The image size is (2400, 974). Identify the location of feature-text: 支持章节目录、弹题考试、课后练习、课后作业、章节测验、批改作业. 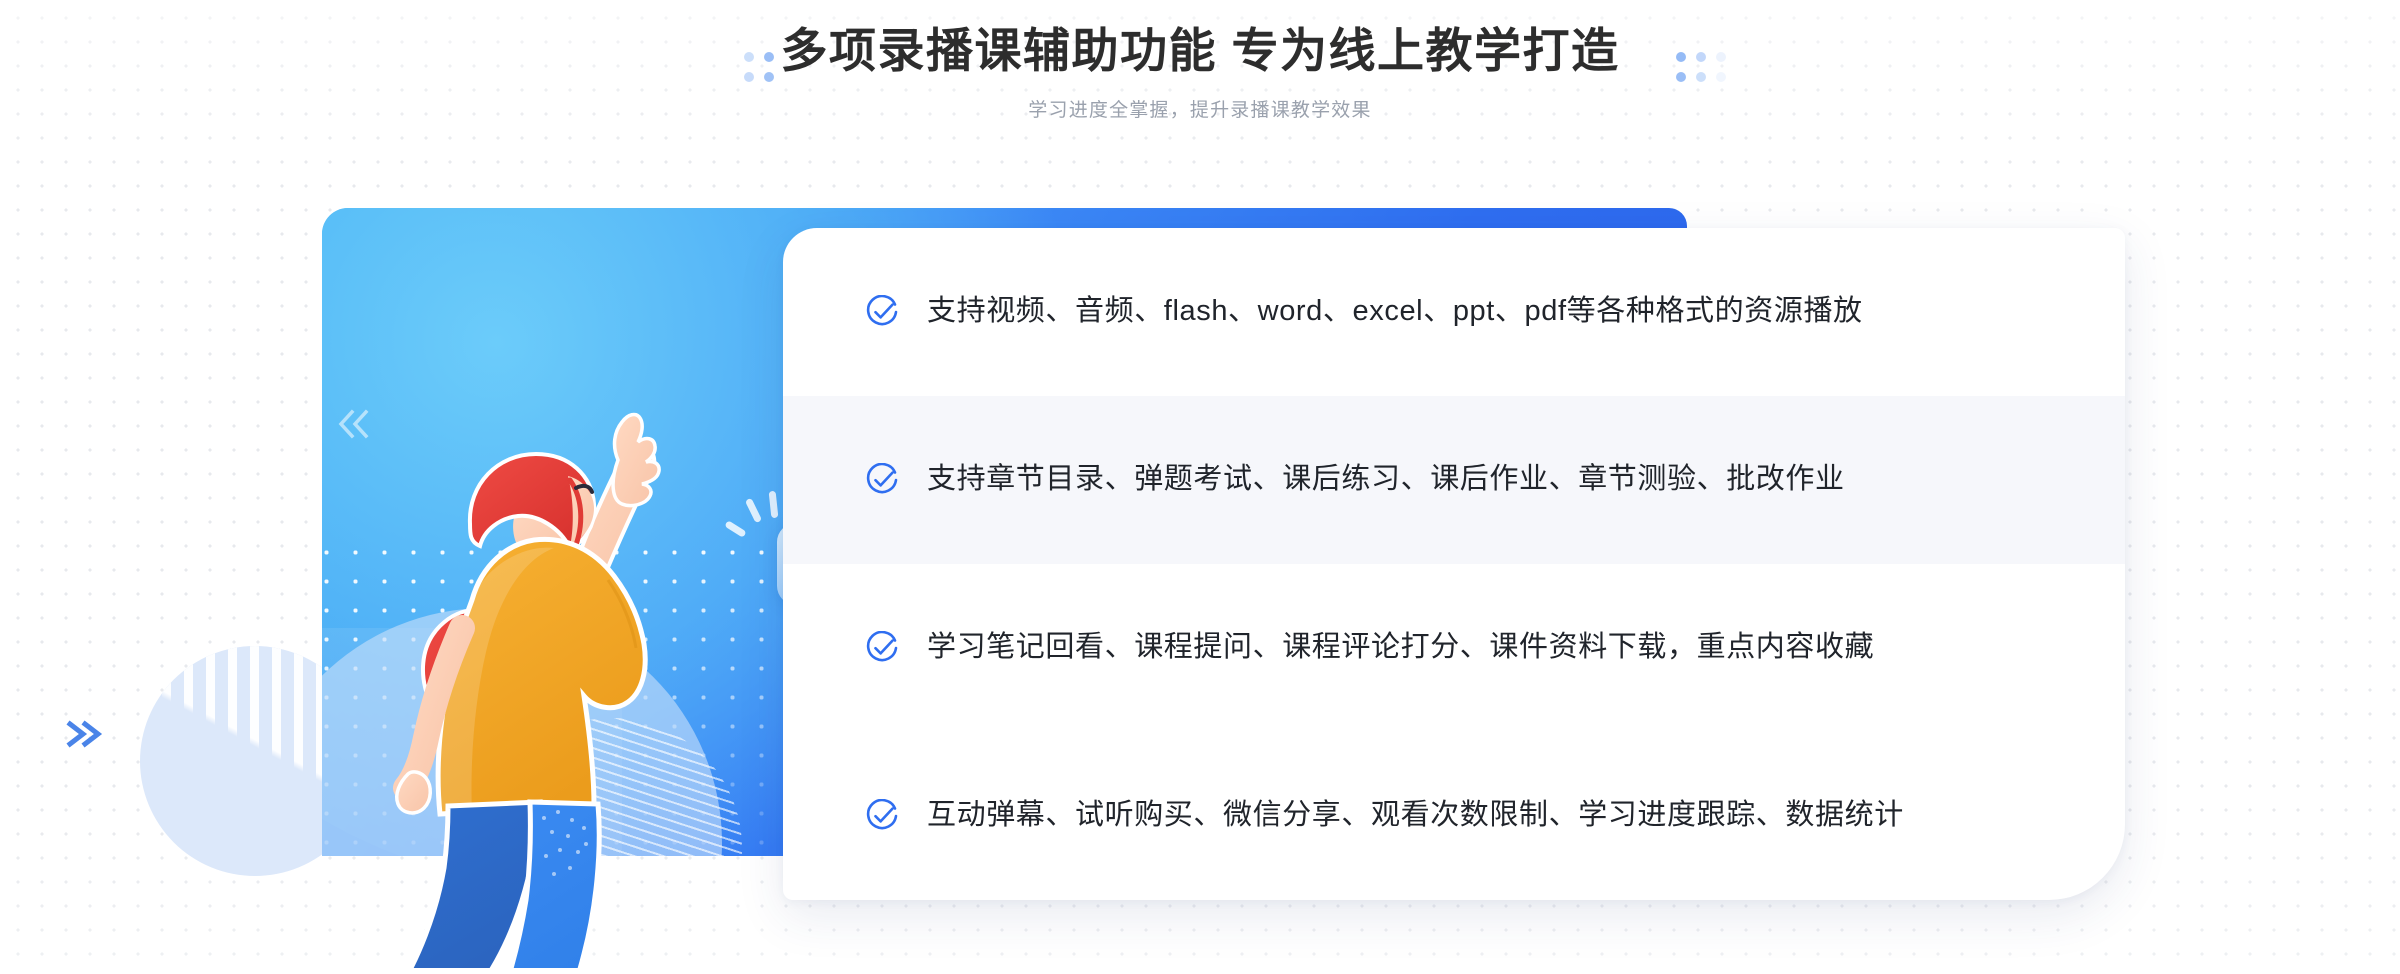
(1386, 479).